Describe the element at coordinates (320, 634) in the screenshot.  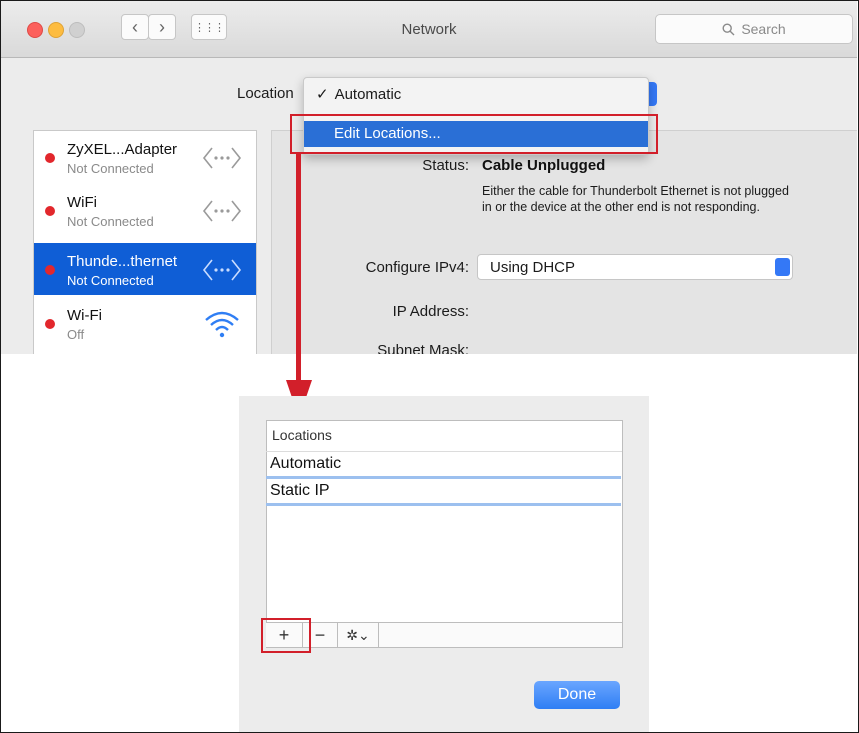
I see `minus-icon: −` at that location.